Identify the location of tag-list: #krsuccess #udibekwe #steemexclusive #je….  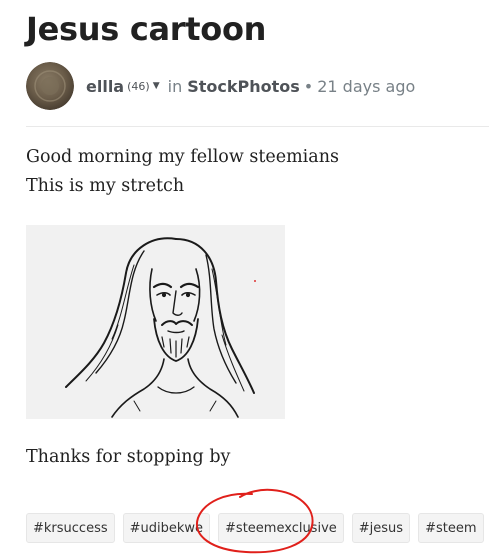
(257, 528).